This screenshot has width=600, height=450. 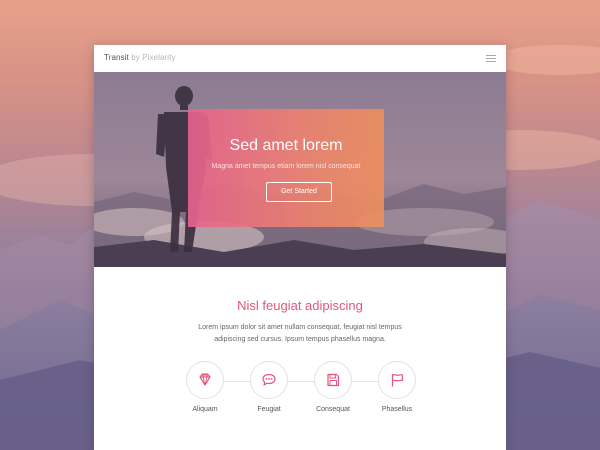 What do you see at coordinates (286, 145) in the screenshot?
I see `hero-title: Sed amet lorem` at bounding box center [286, 145].